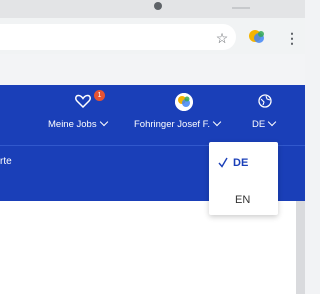 The image size is (320, 294). Describe the element at coordinates (83, 101) in the screenshot. I see `heart-icon` at that location.